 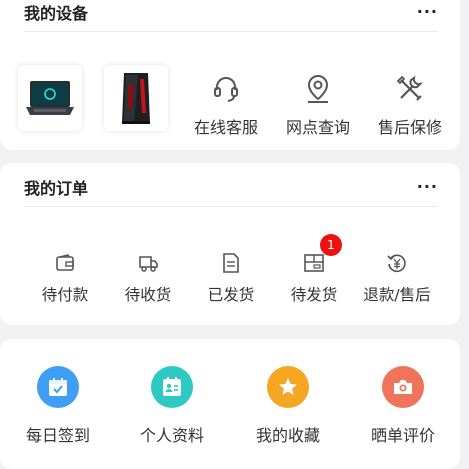 What do you see at coordinates (314, 263) in the screenshot?
I see `package-icon` at bounding box center [314, 263].